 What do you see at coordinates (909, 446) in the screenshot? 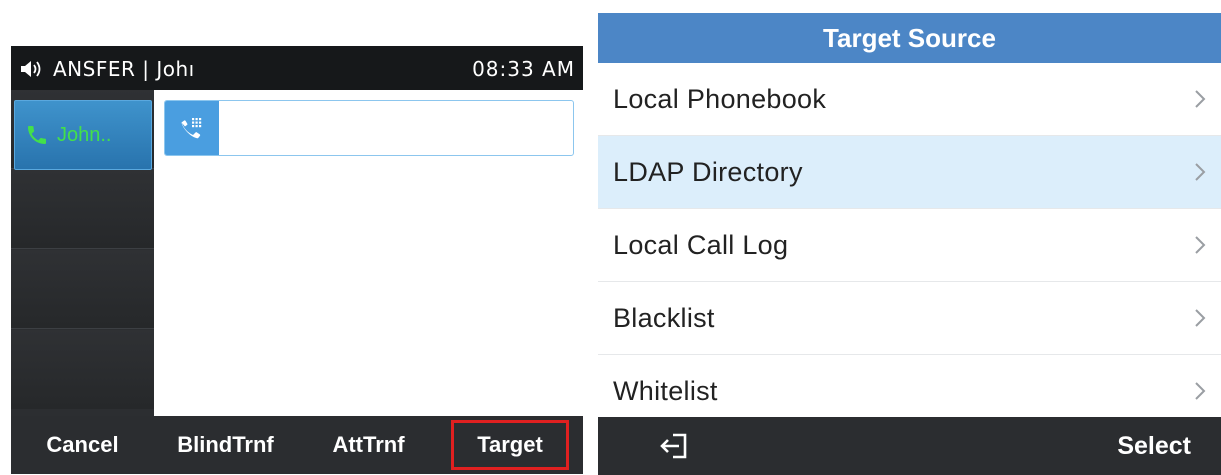
I see `bottom-softkey-bar: Select` at bounding box center [909, 446].